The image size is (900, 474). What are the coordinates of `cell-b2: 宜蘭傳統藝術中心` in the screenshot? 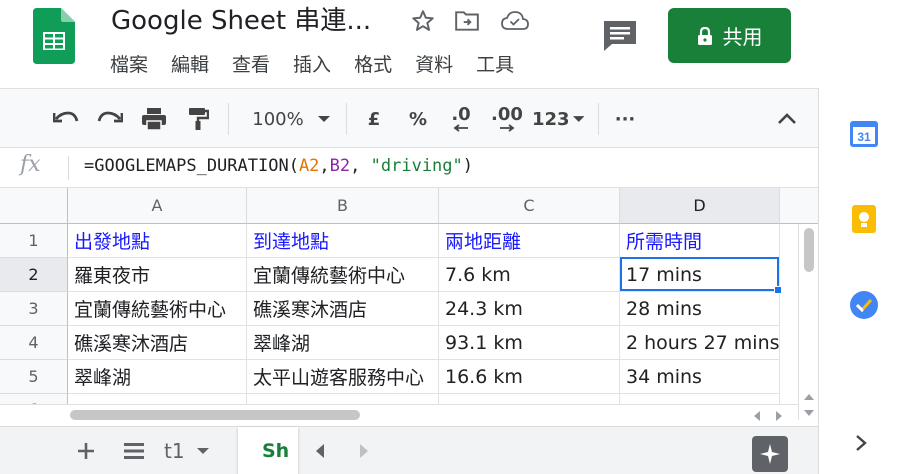 It's located at (343, 275).